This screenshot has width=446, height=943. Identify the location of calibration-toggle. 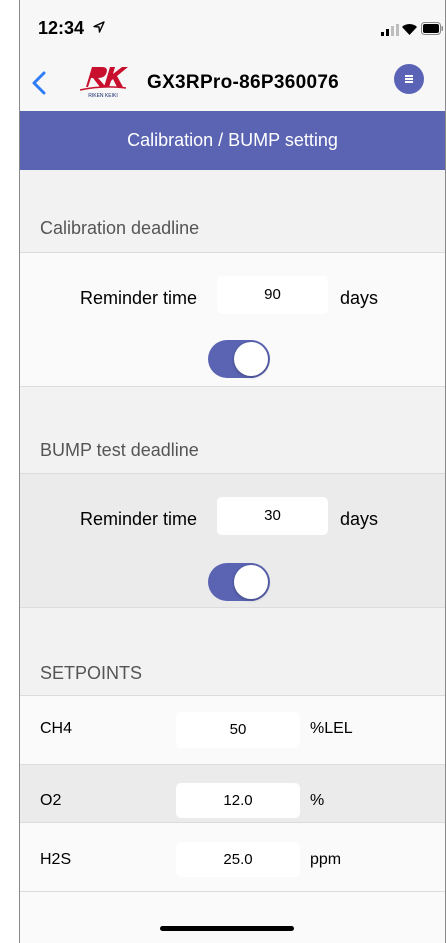
(239, 359).